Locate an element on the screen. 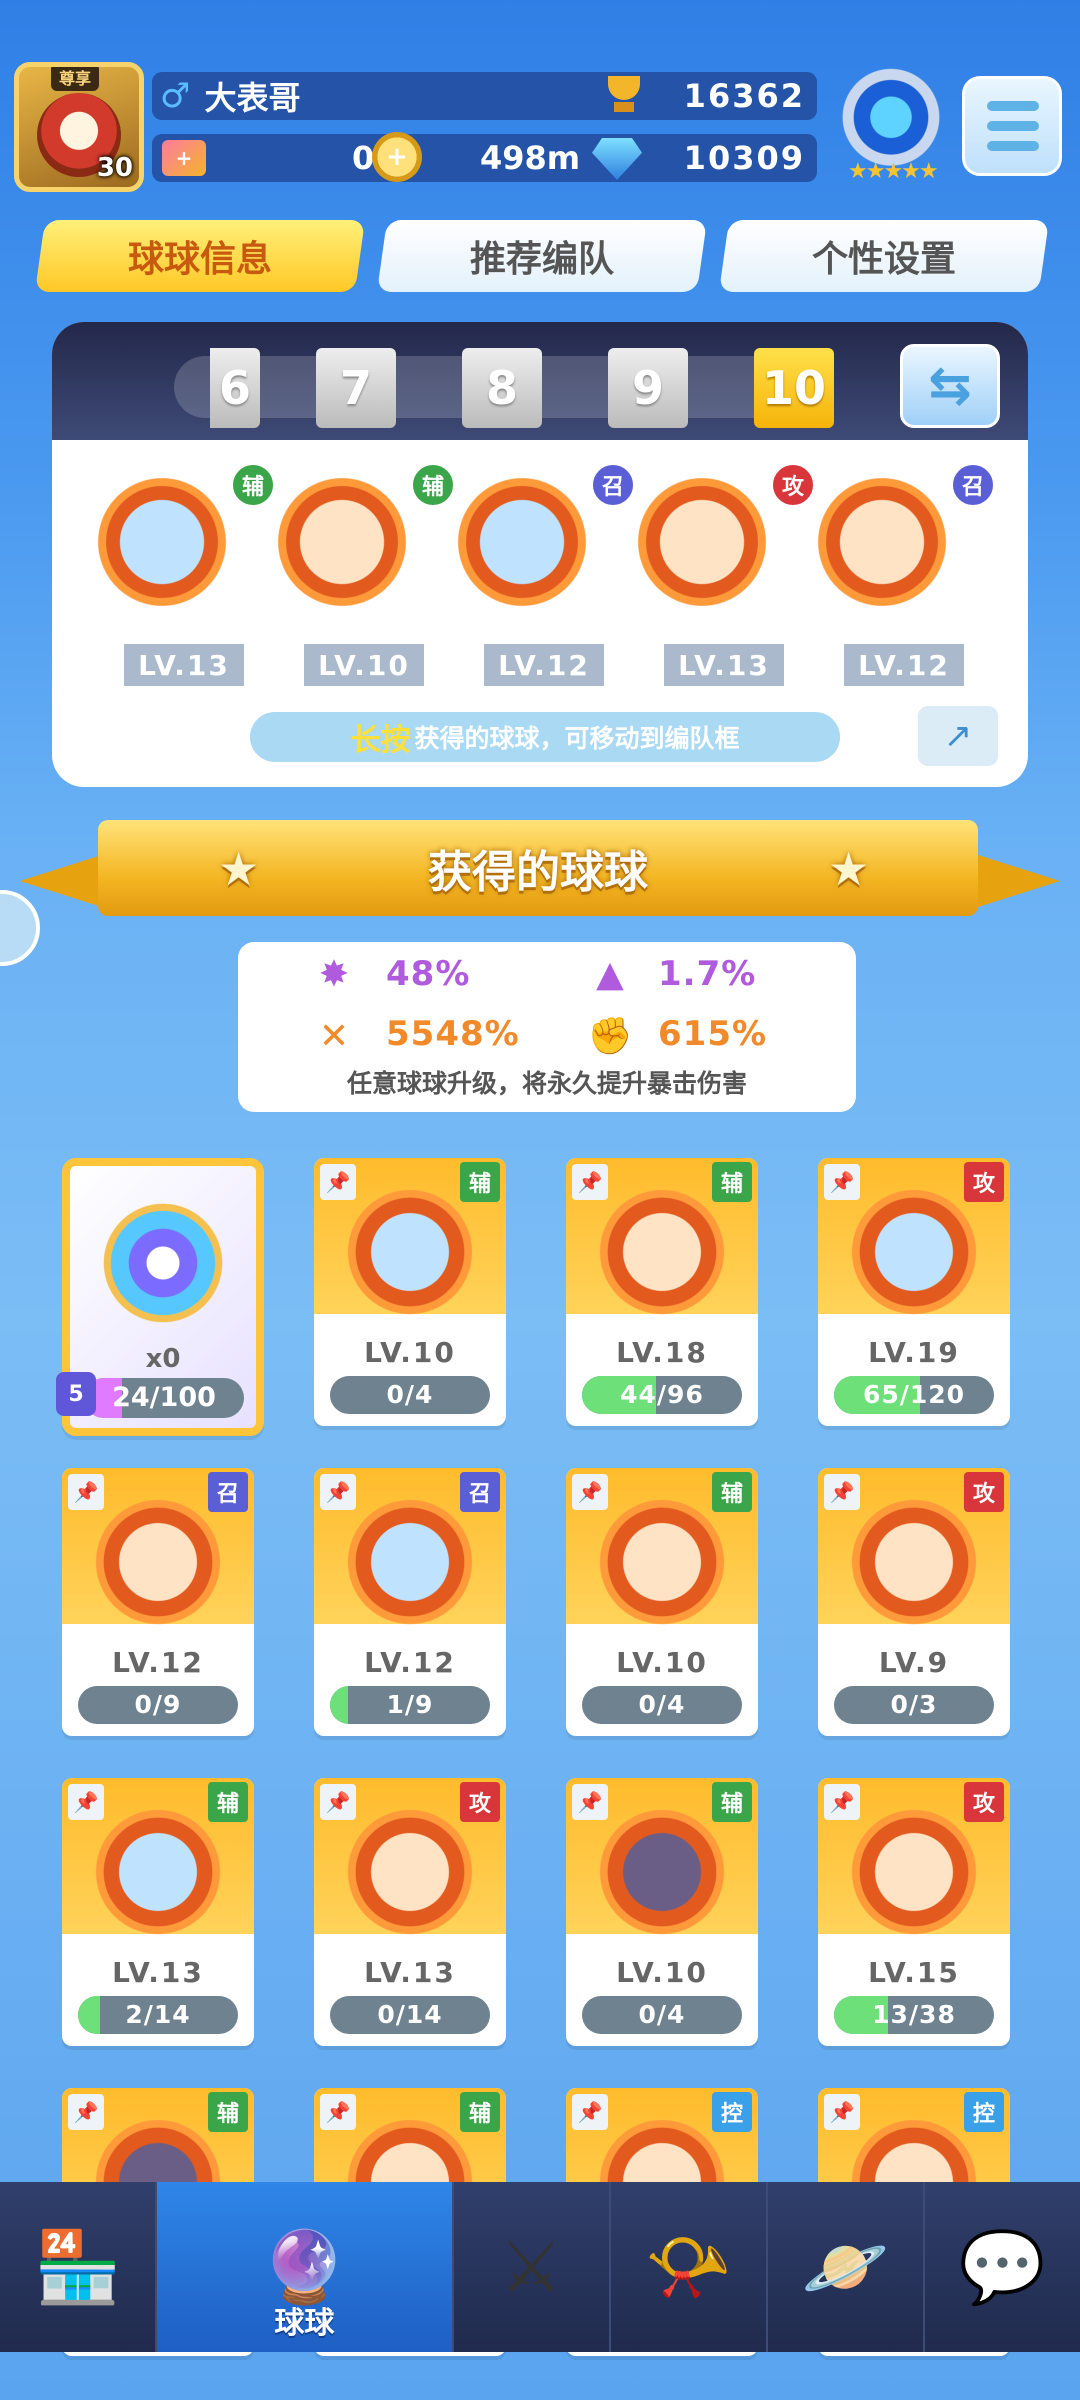 The image size is (1080, 2400). slot-number: 9 is located at coordinates (647, 388).